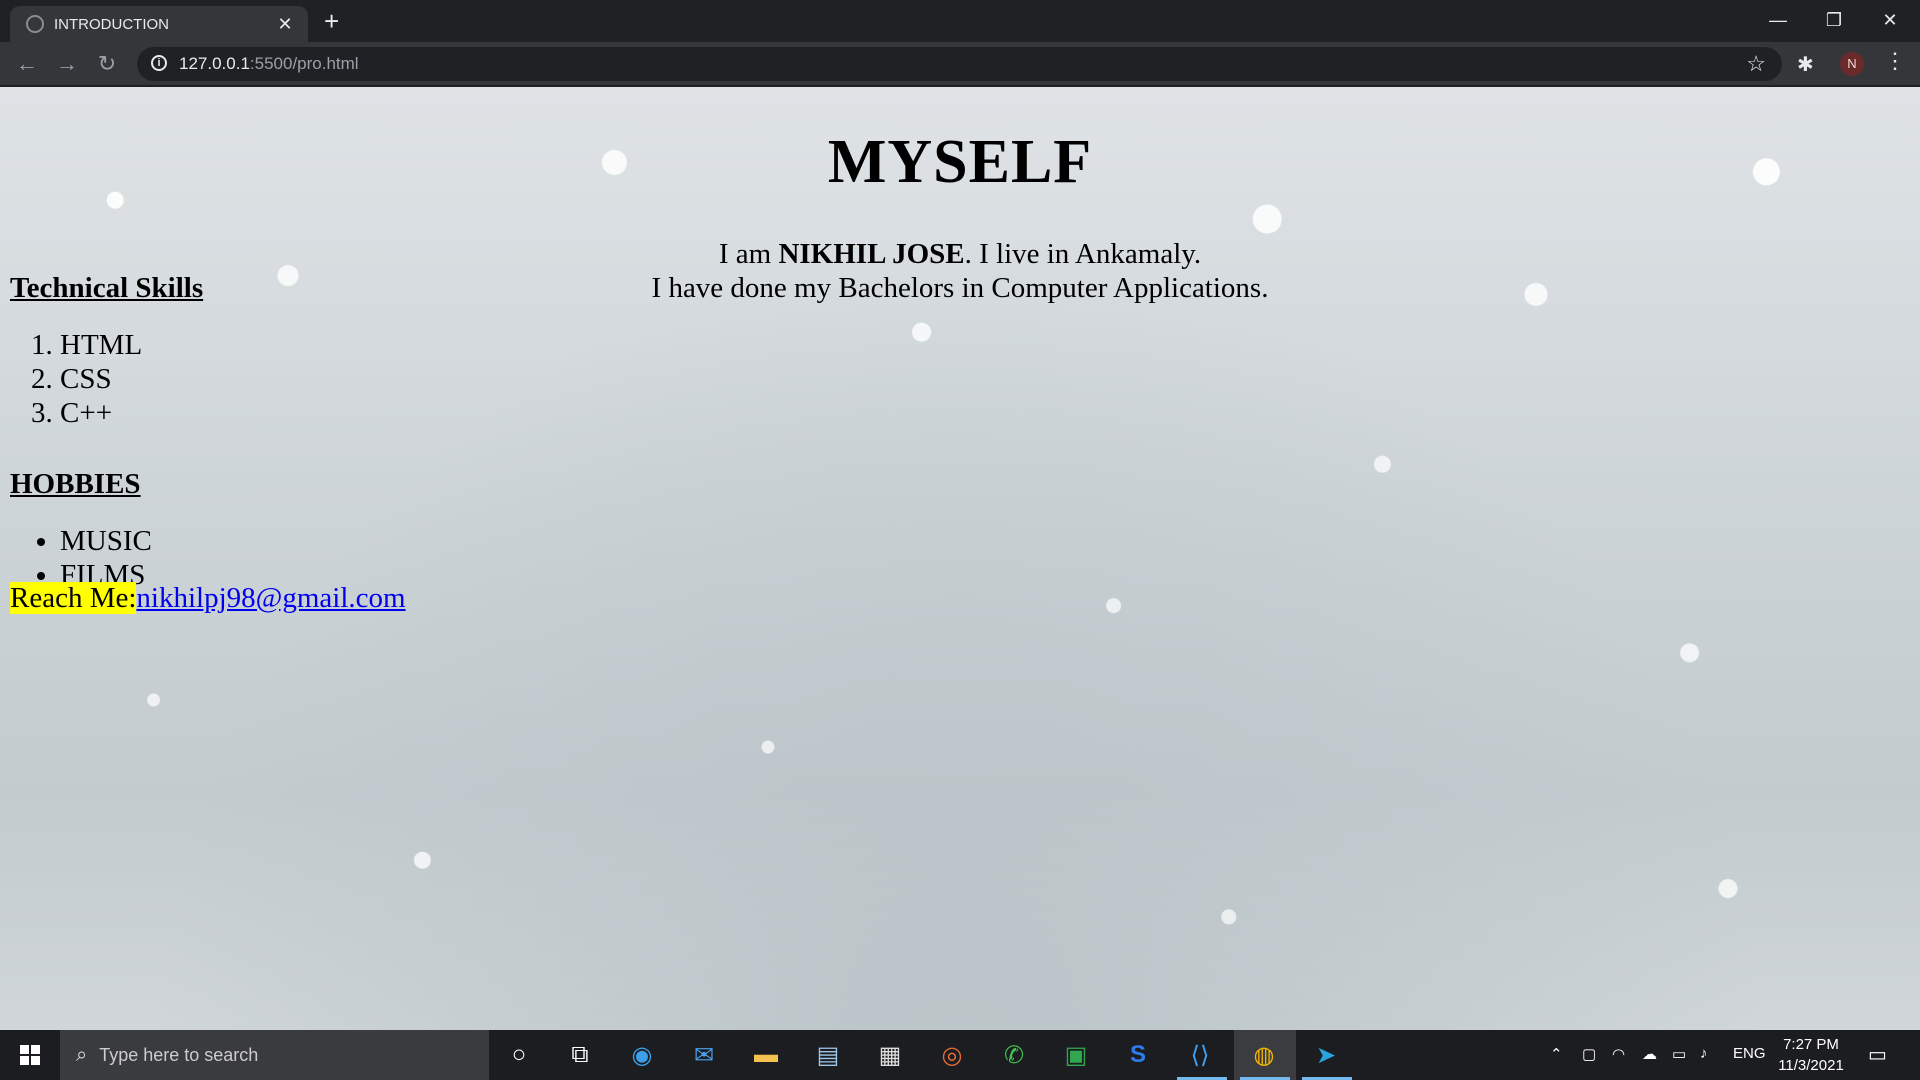 Image resolution: width=1920 pixels, height=1080 pixels. I want to click on intro-suffix: . I live in Ankamaly., so click(1083, 254).